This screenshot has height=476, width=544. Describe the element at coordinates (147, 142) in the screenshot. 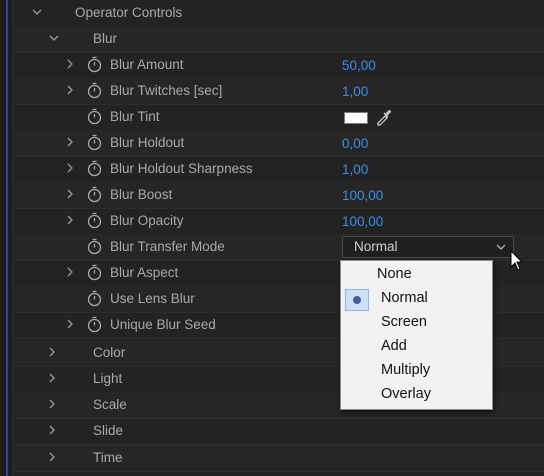

I see `param-label: Blur Holdout` at that location.